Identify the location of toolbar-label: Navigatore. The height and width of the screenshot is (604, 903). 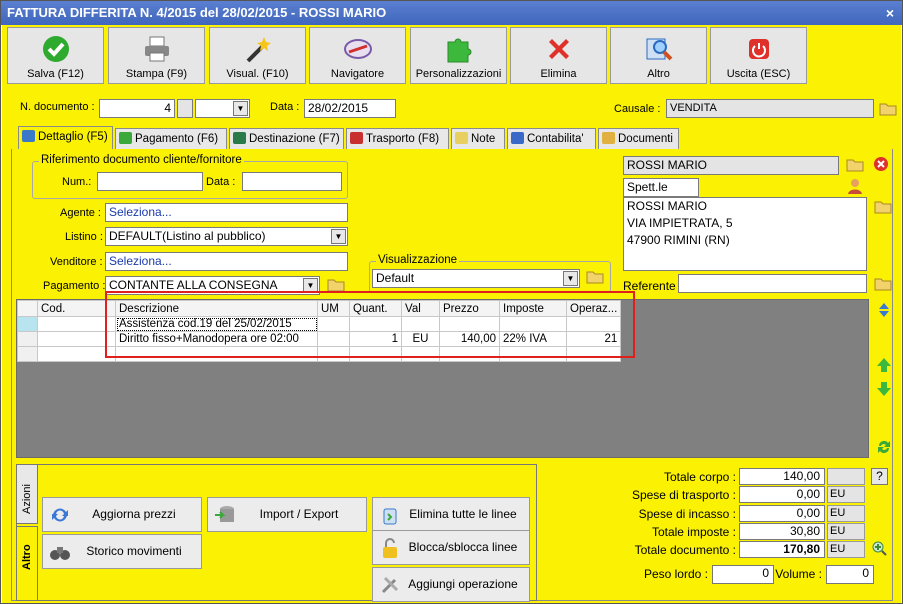
(357, 74).